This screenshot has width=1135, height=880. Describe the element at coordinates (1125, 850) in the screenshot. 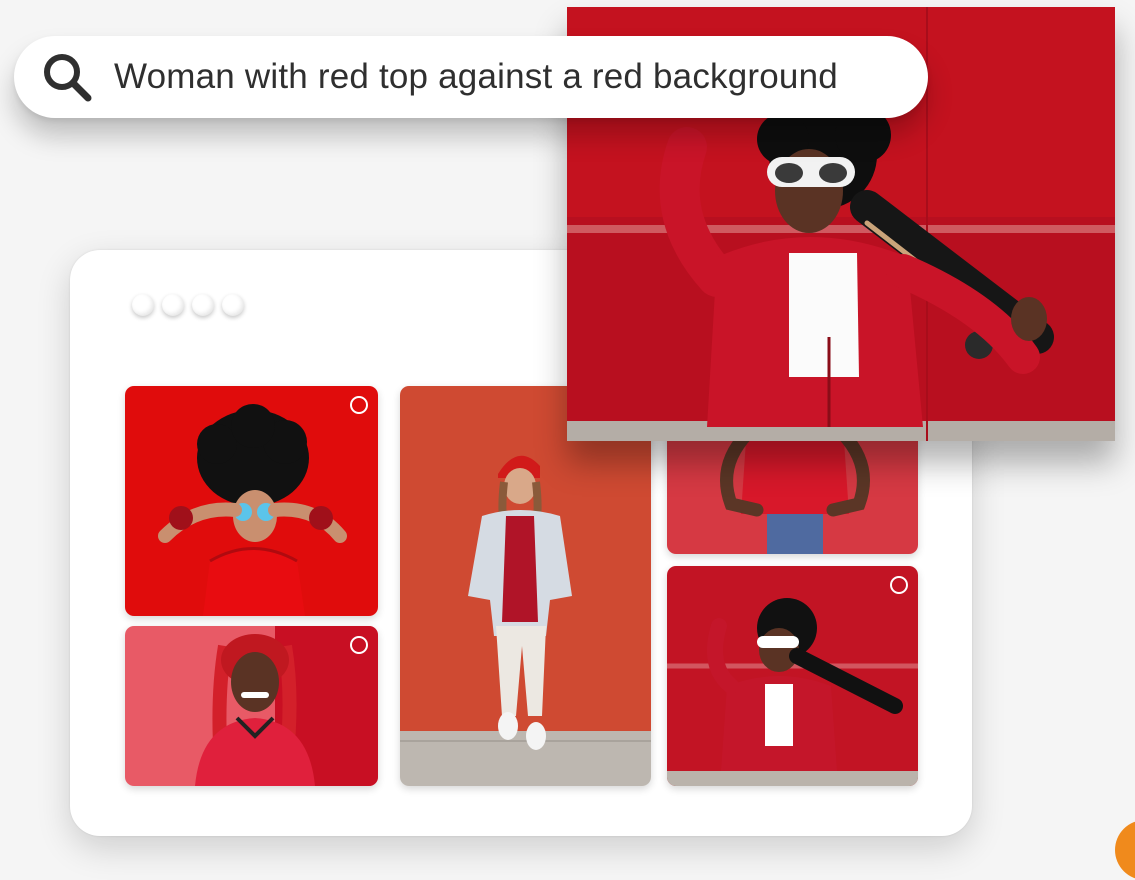

I see `orange-corner-accent` at that location.